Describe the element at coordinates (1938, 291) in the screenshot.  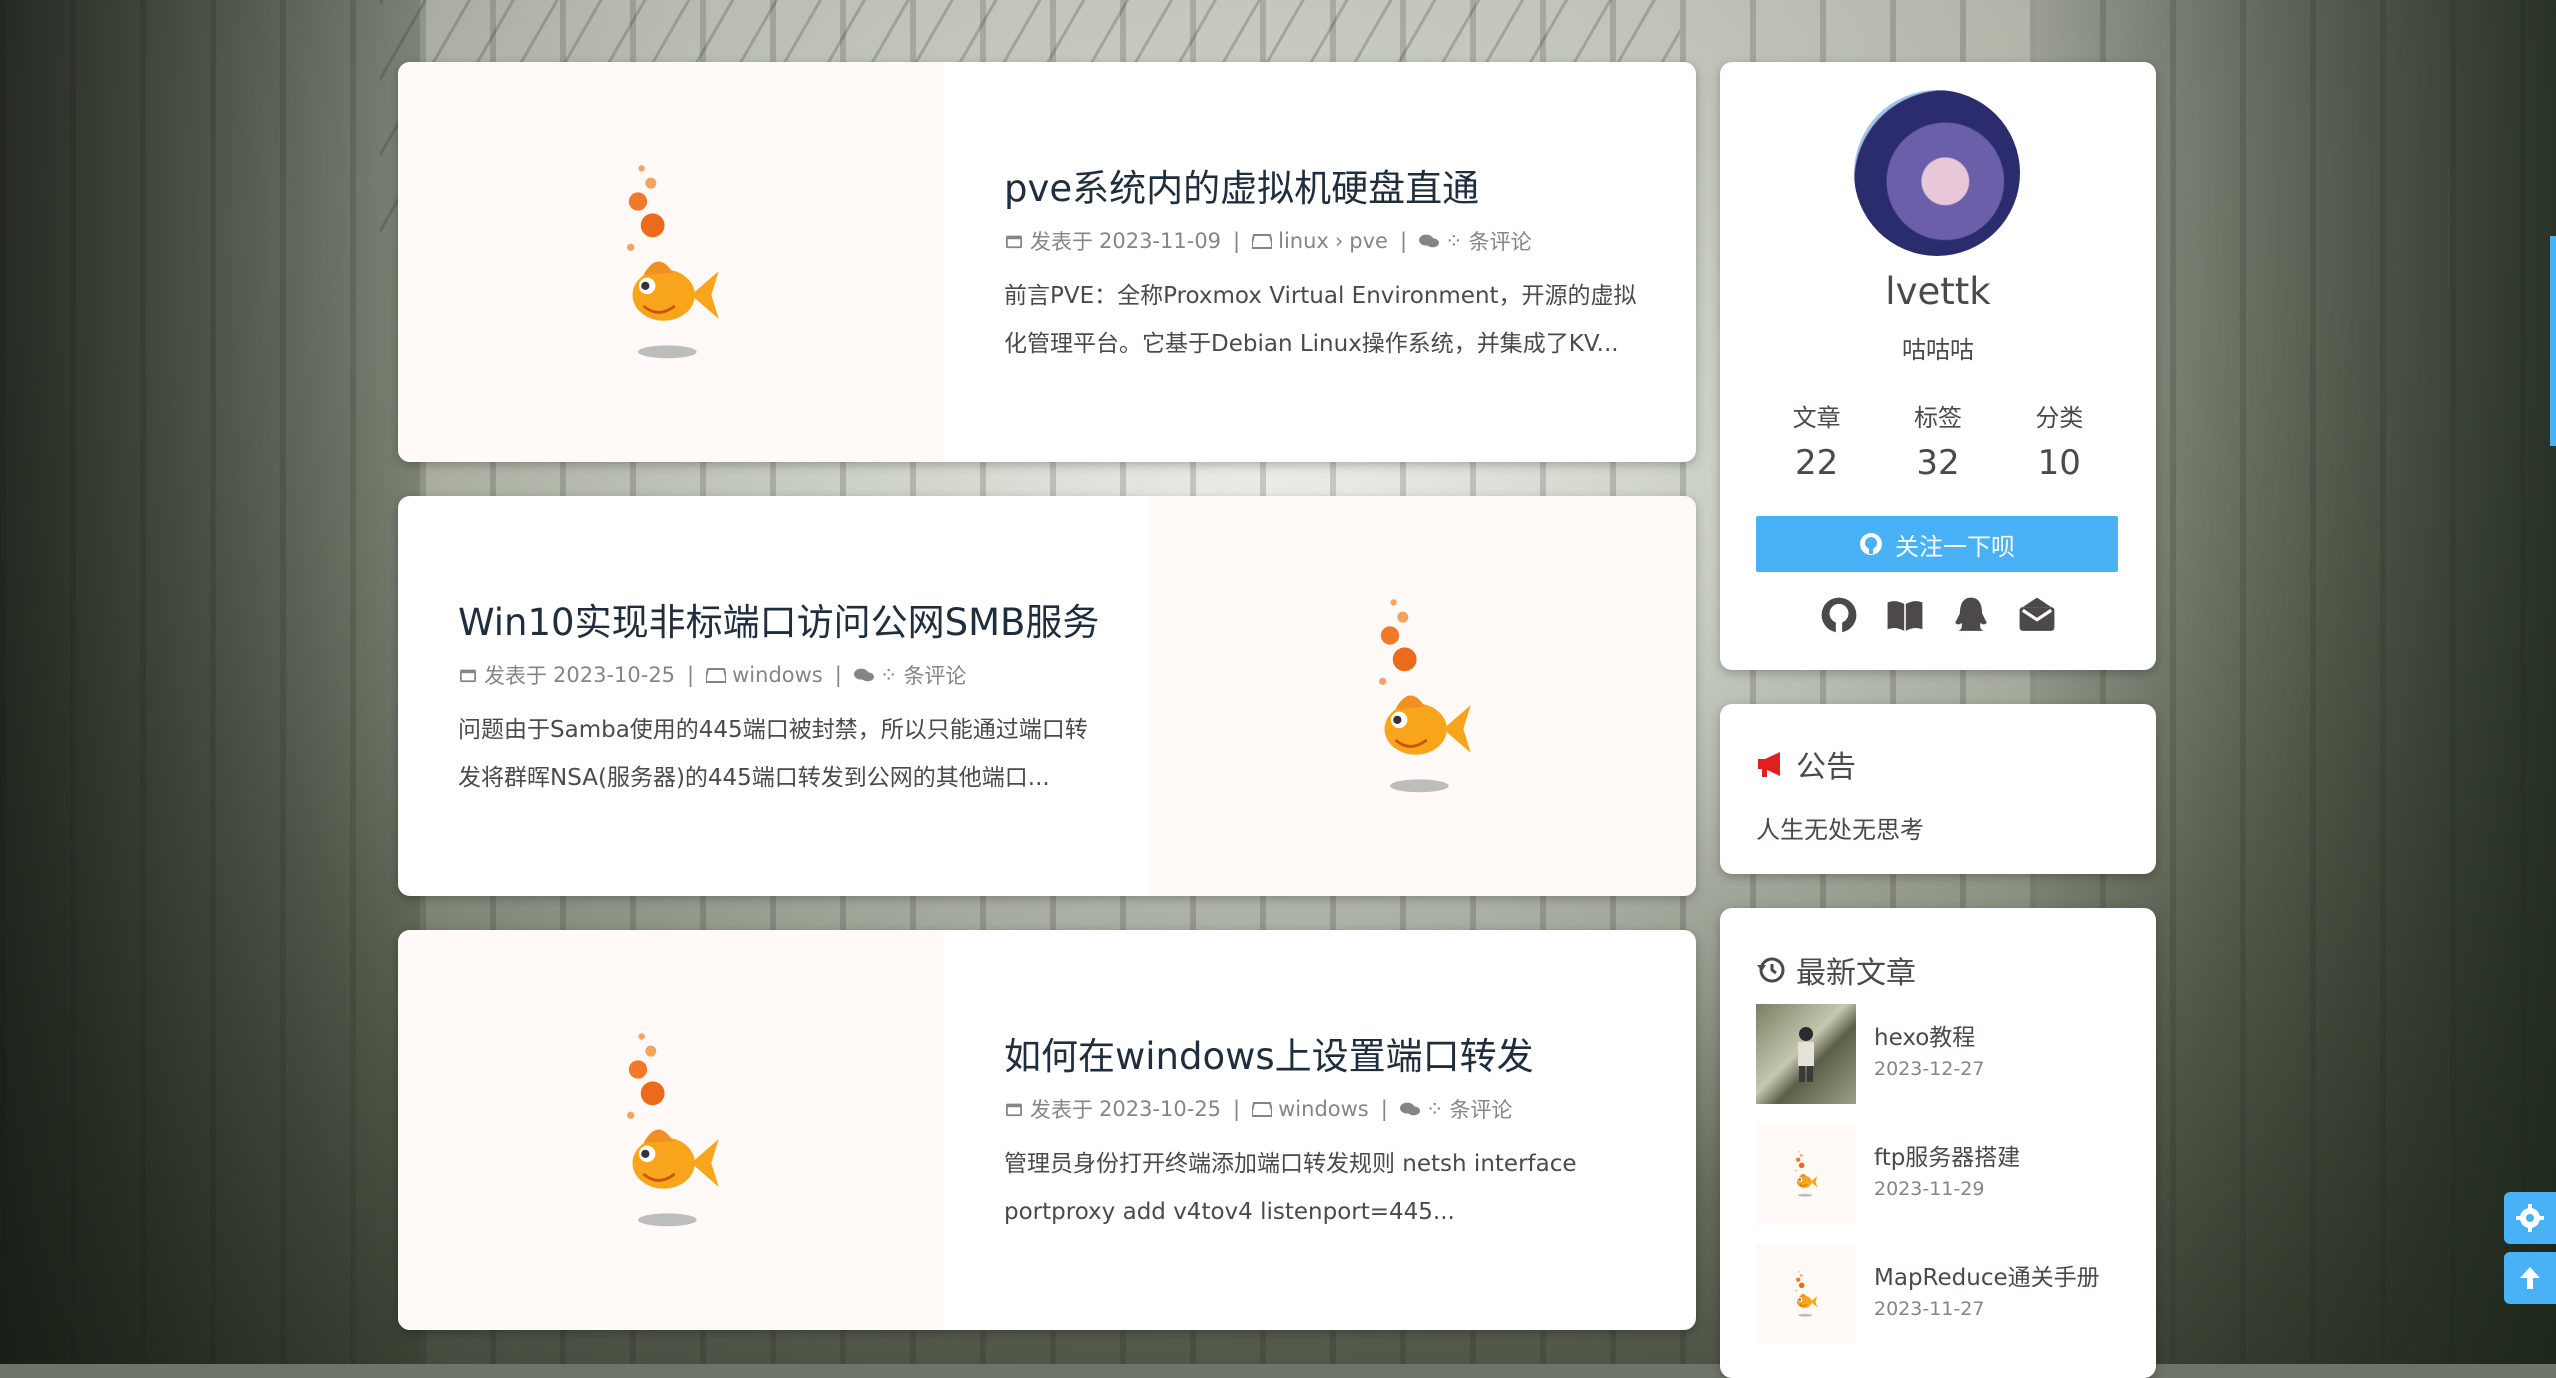
I see `author-name: lvettk` at that location.